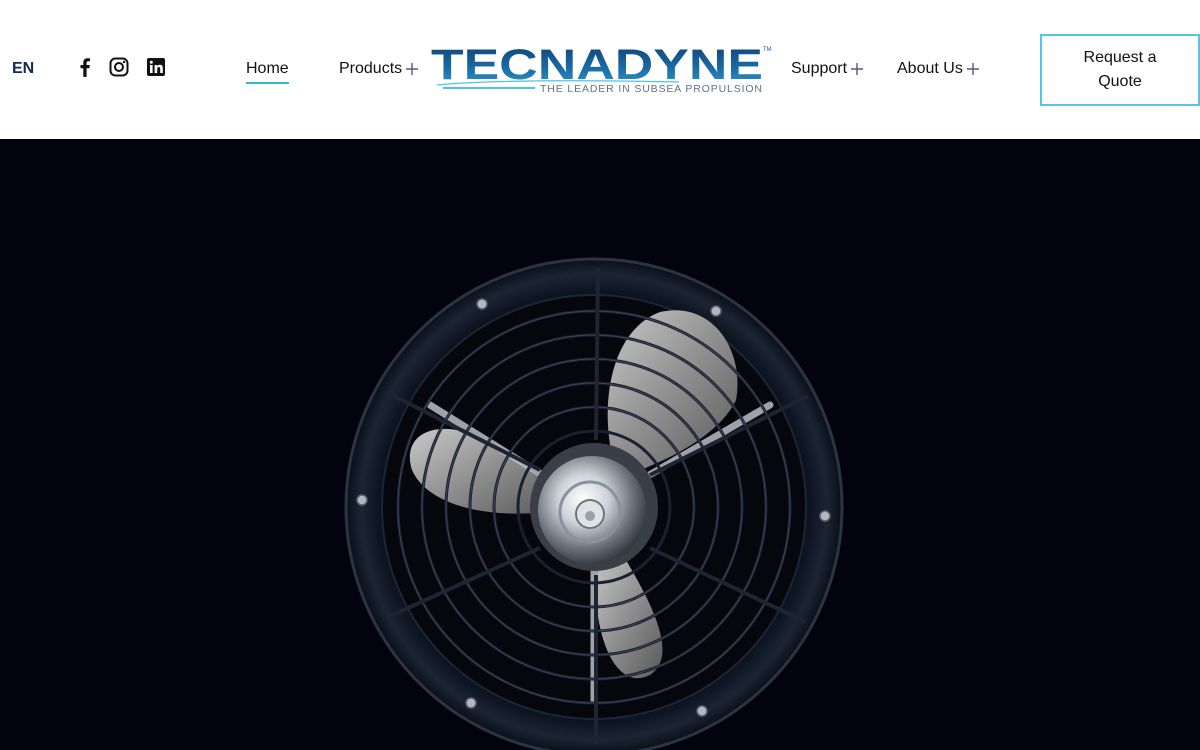 The height and width of the screenshot is (750, 1200). What do you see at coordinates (23, 69) in the screenshot?
I see `language-selector: EN` at bounding box center [23, 69].